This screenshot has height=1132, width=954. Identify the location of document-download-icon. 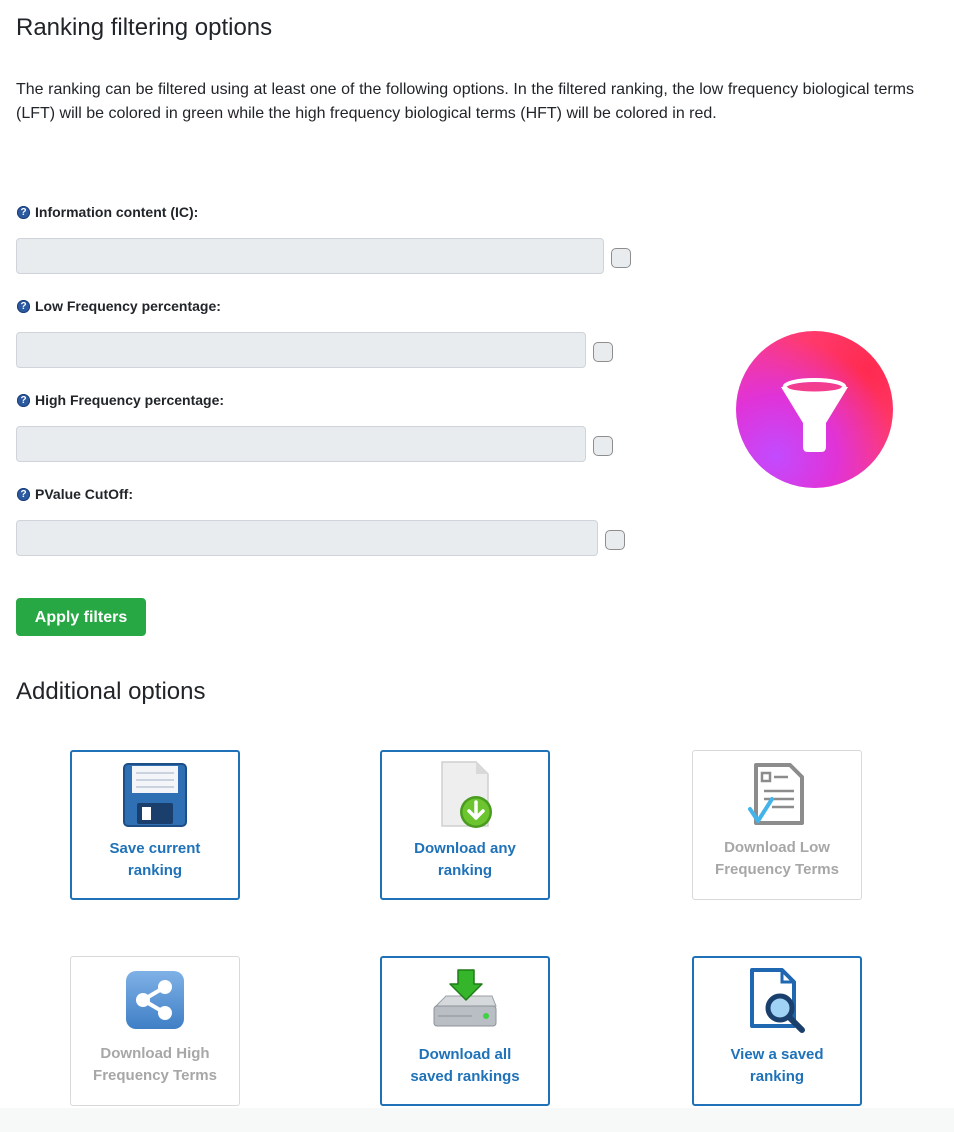
(466, 794).